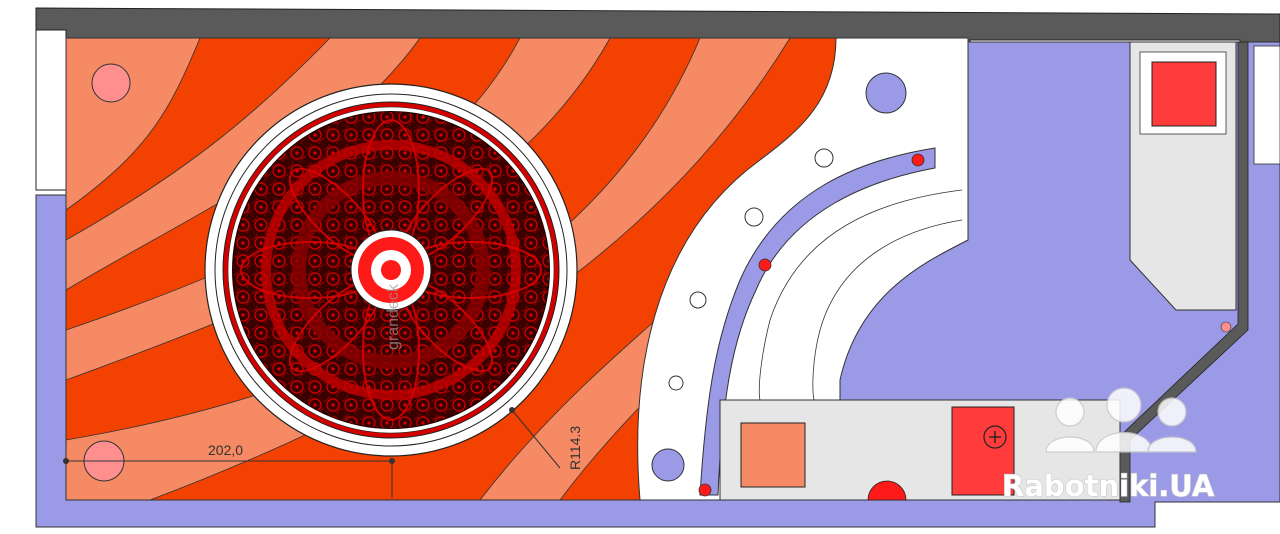  Describe the element at coordinates (111, 83) in the screenshot. I see `pink-round-lamp` at that location.